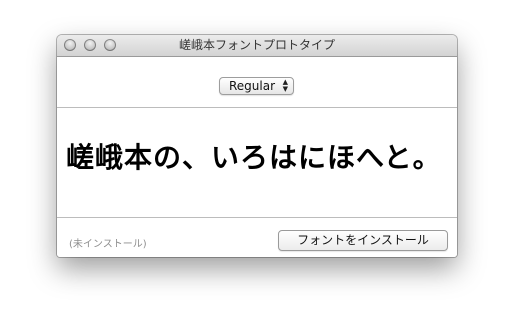 Image resolution: width=514 pixels, height=336 pixels. What do you see at coordinates (285, 85) in the screenshot?
I see `up-down-arrows-icon: ▲ ▼` at bounding box center [285, 85].